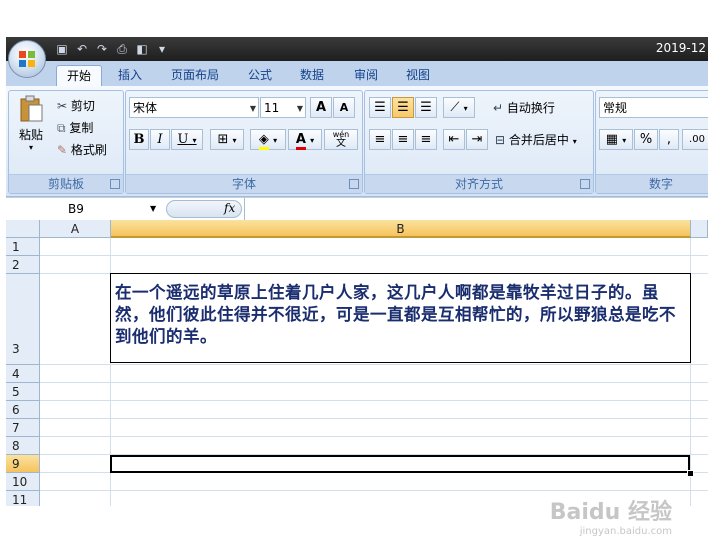 This screenshot has width=712, height=557. I want to click on align-center-icon: ≡, so click(403, 139).